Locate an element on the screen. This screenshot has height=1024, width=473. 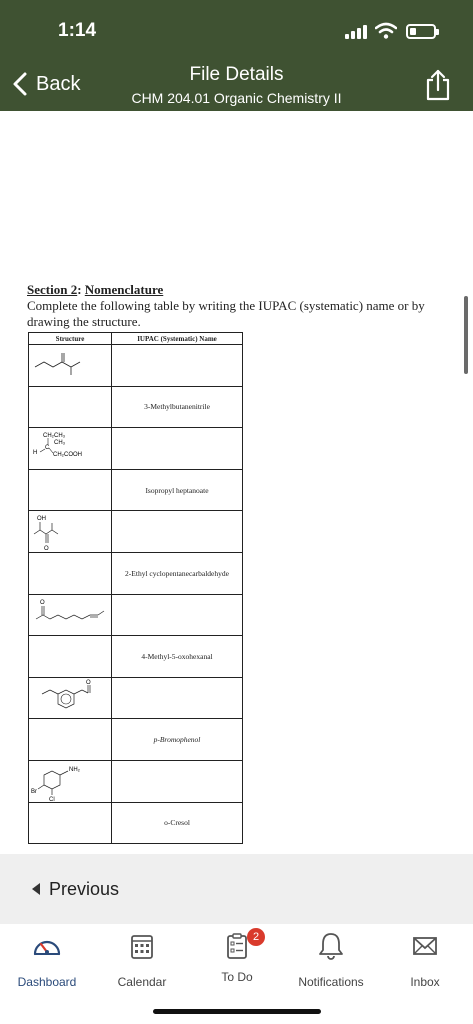
structure-label: CH₂CH₃ is located at coordinates (54, 436).